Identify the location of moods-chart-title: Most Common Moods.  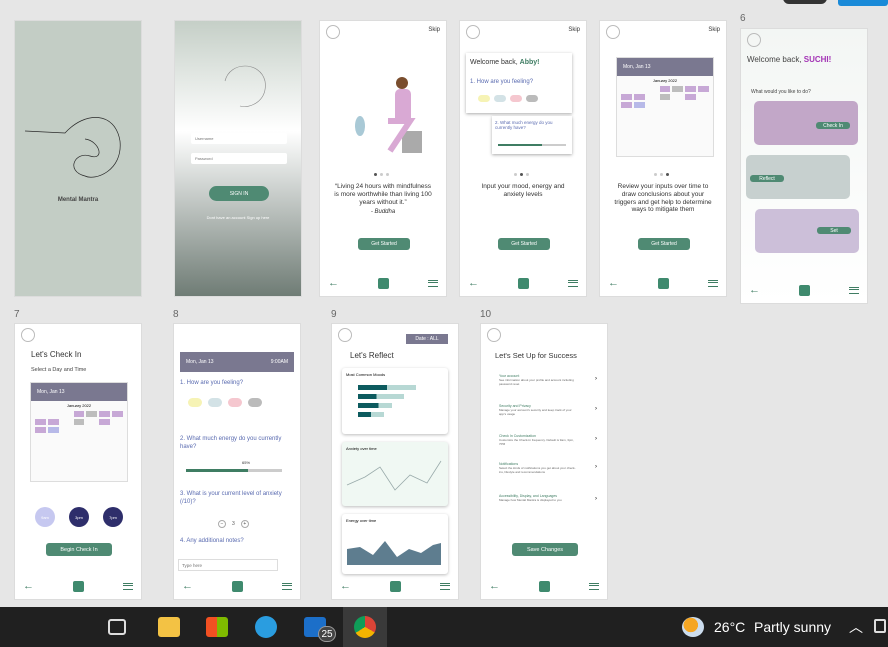
(366, 374).